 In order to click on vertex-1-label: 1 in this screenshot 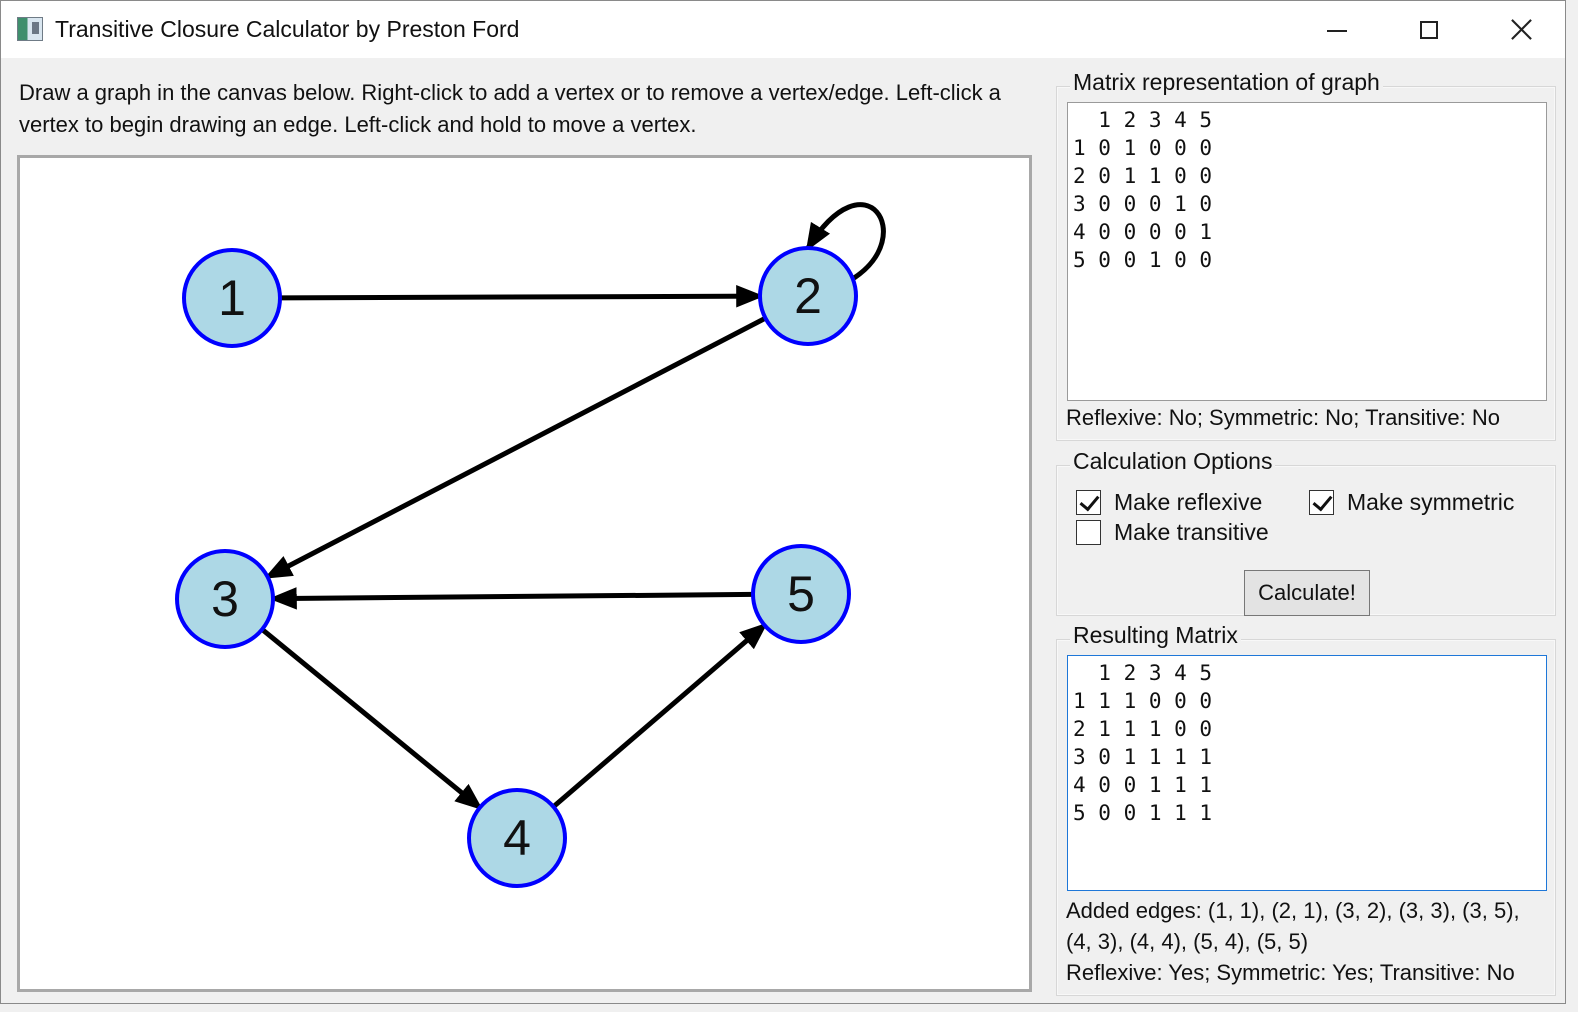, I will do `click(232, 298)`.